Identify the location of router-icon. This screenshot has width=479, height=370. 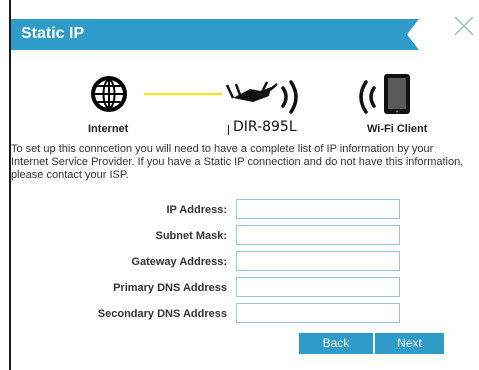
(251, 91).